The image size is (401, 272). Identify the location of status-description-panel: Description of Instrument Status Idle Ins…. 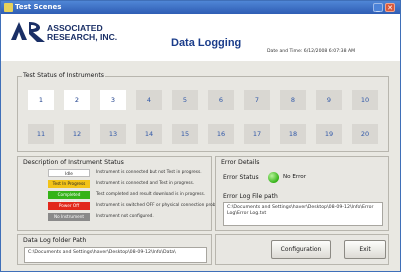
(121, 193).